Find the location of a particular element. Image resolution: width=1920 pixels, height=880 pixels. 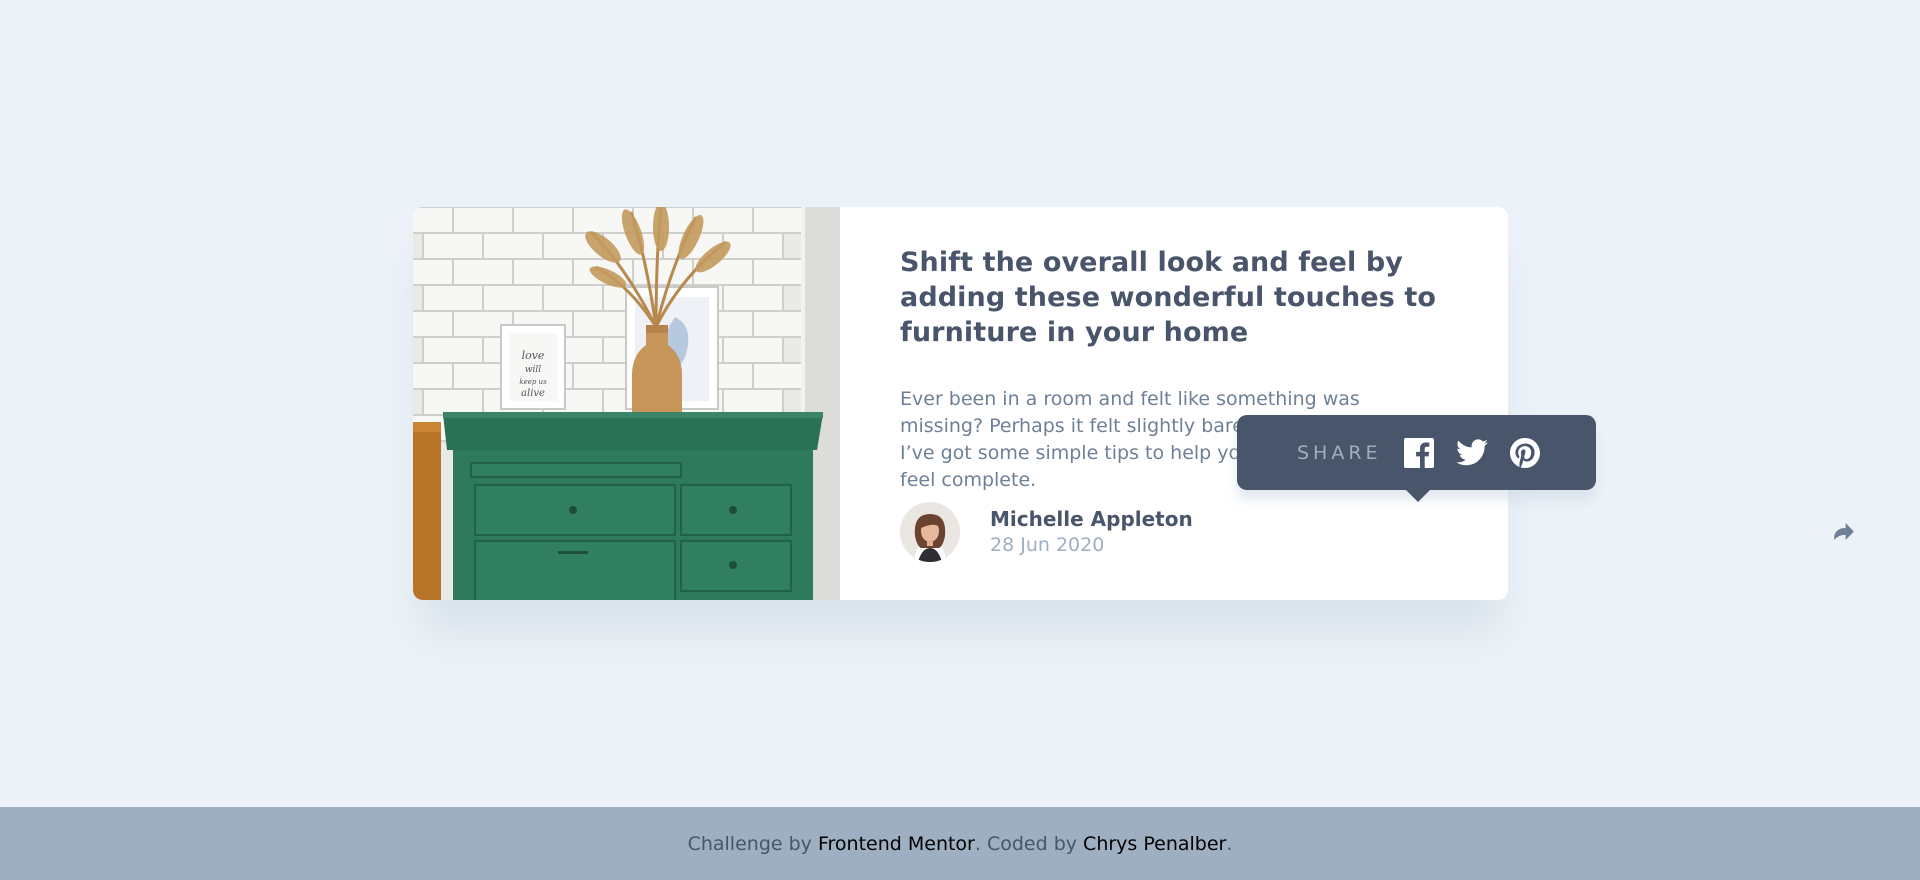

avatar is located at coordinates (930, 532).